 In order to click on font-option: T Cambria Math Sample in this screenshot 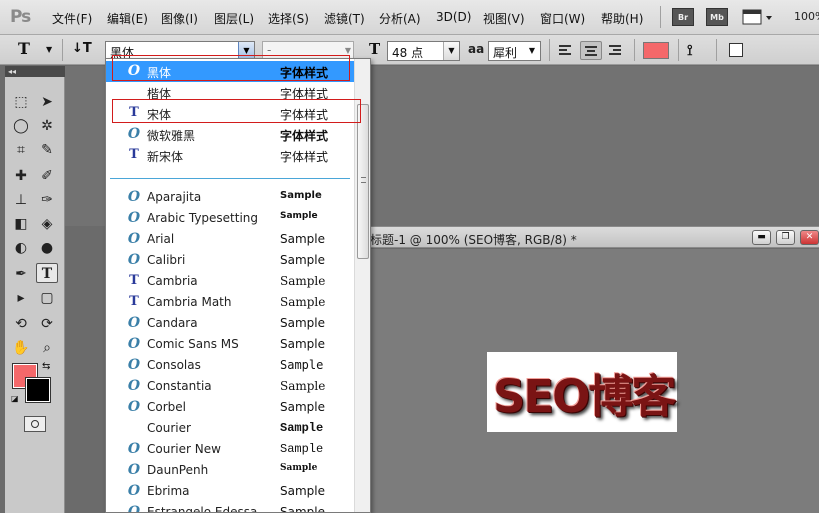, I will do `click(230, 302)`.